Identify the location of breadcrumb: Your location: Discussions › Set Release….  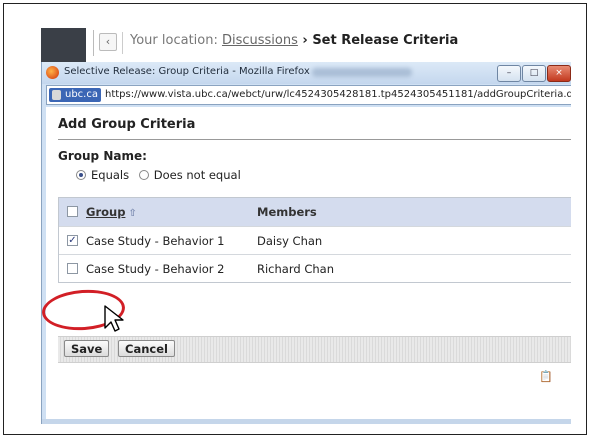
(294, 40).